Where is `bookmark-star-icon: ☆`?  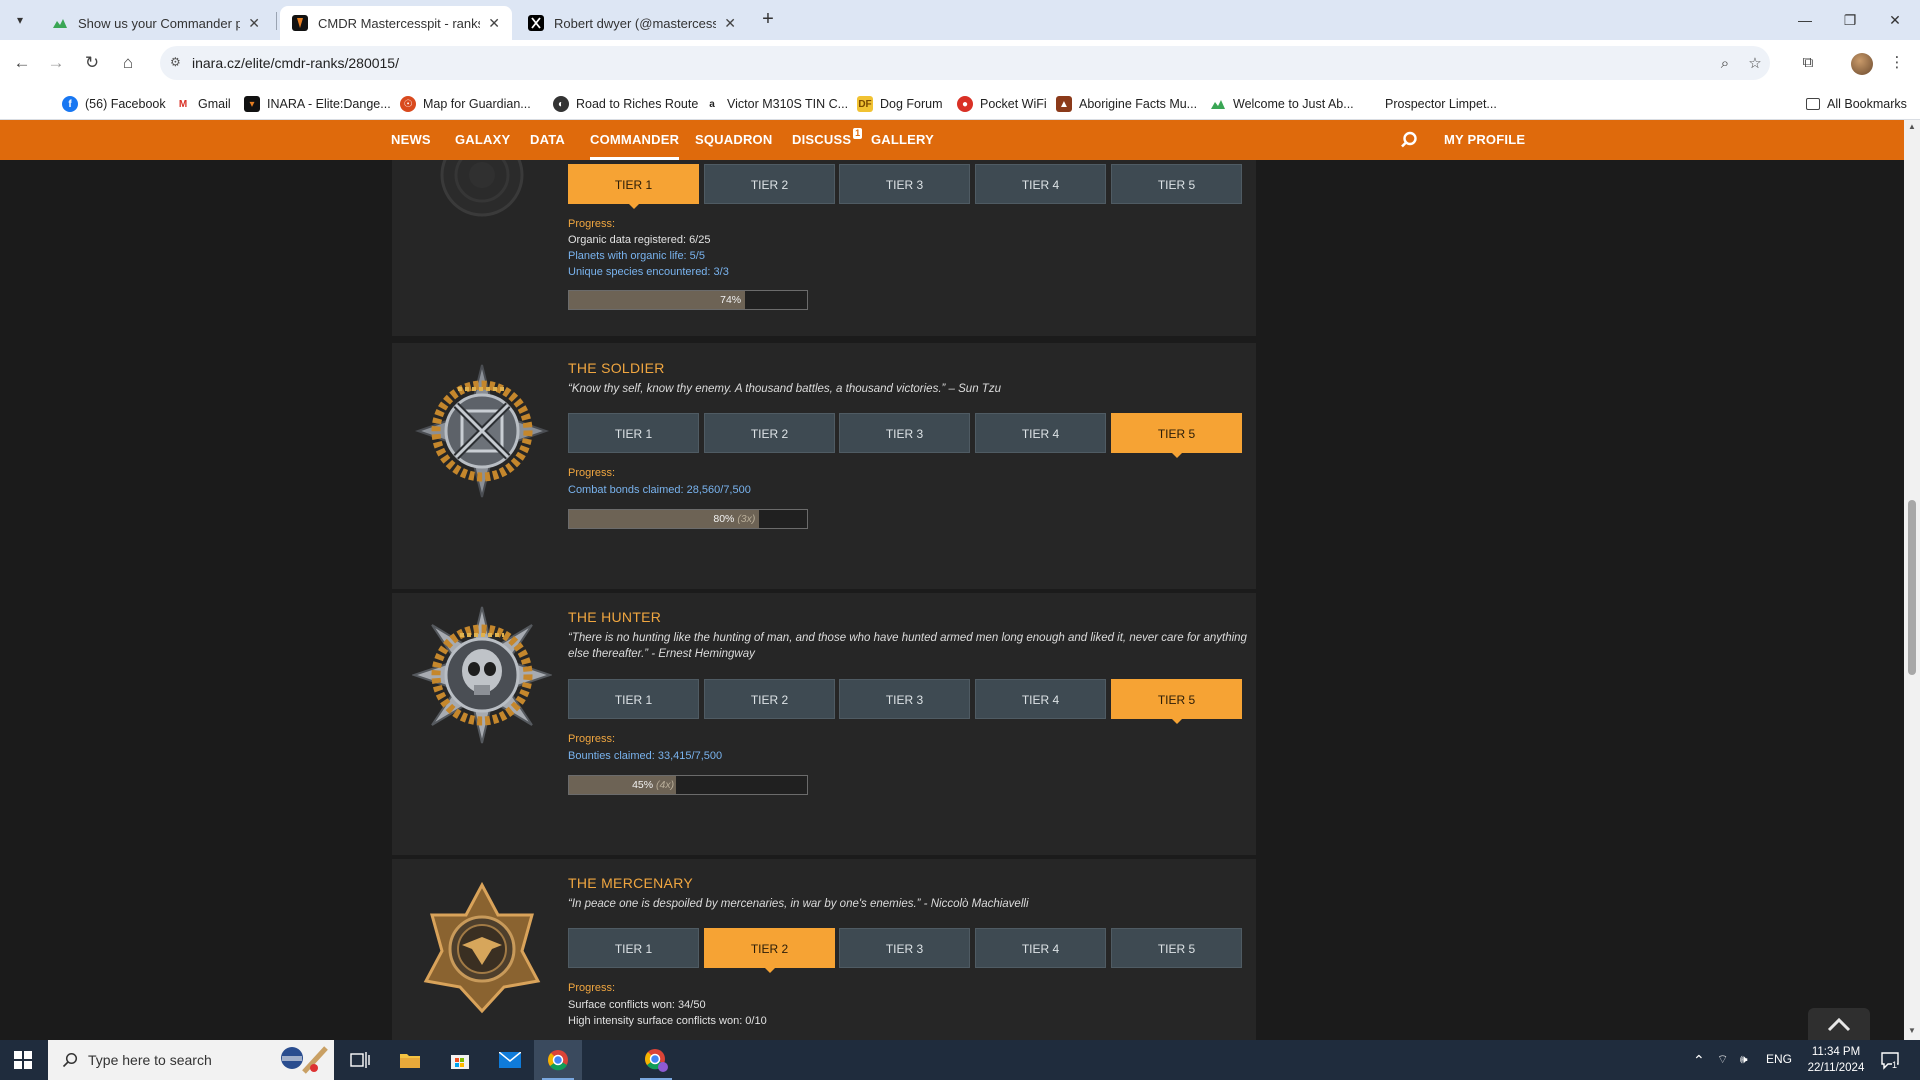
bookmark-star-icon: ☆ is located at coordinates (1755, 64).